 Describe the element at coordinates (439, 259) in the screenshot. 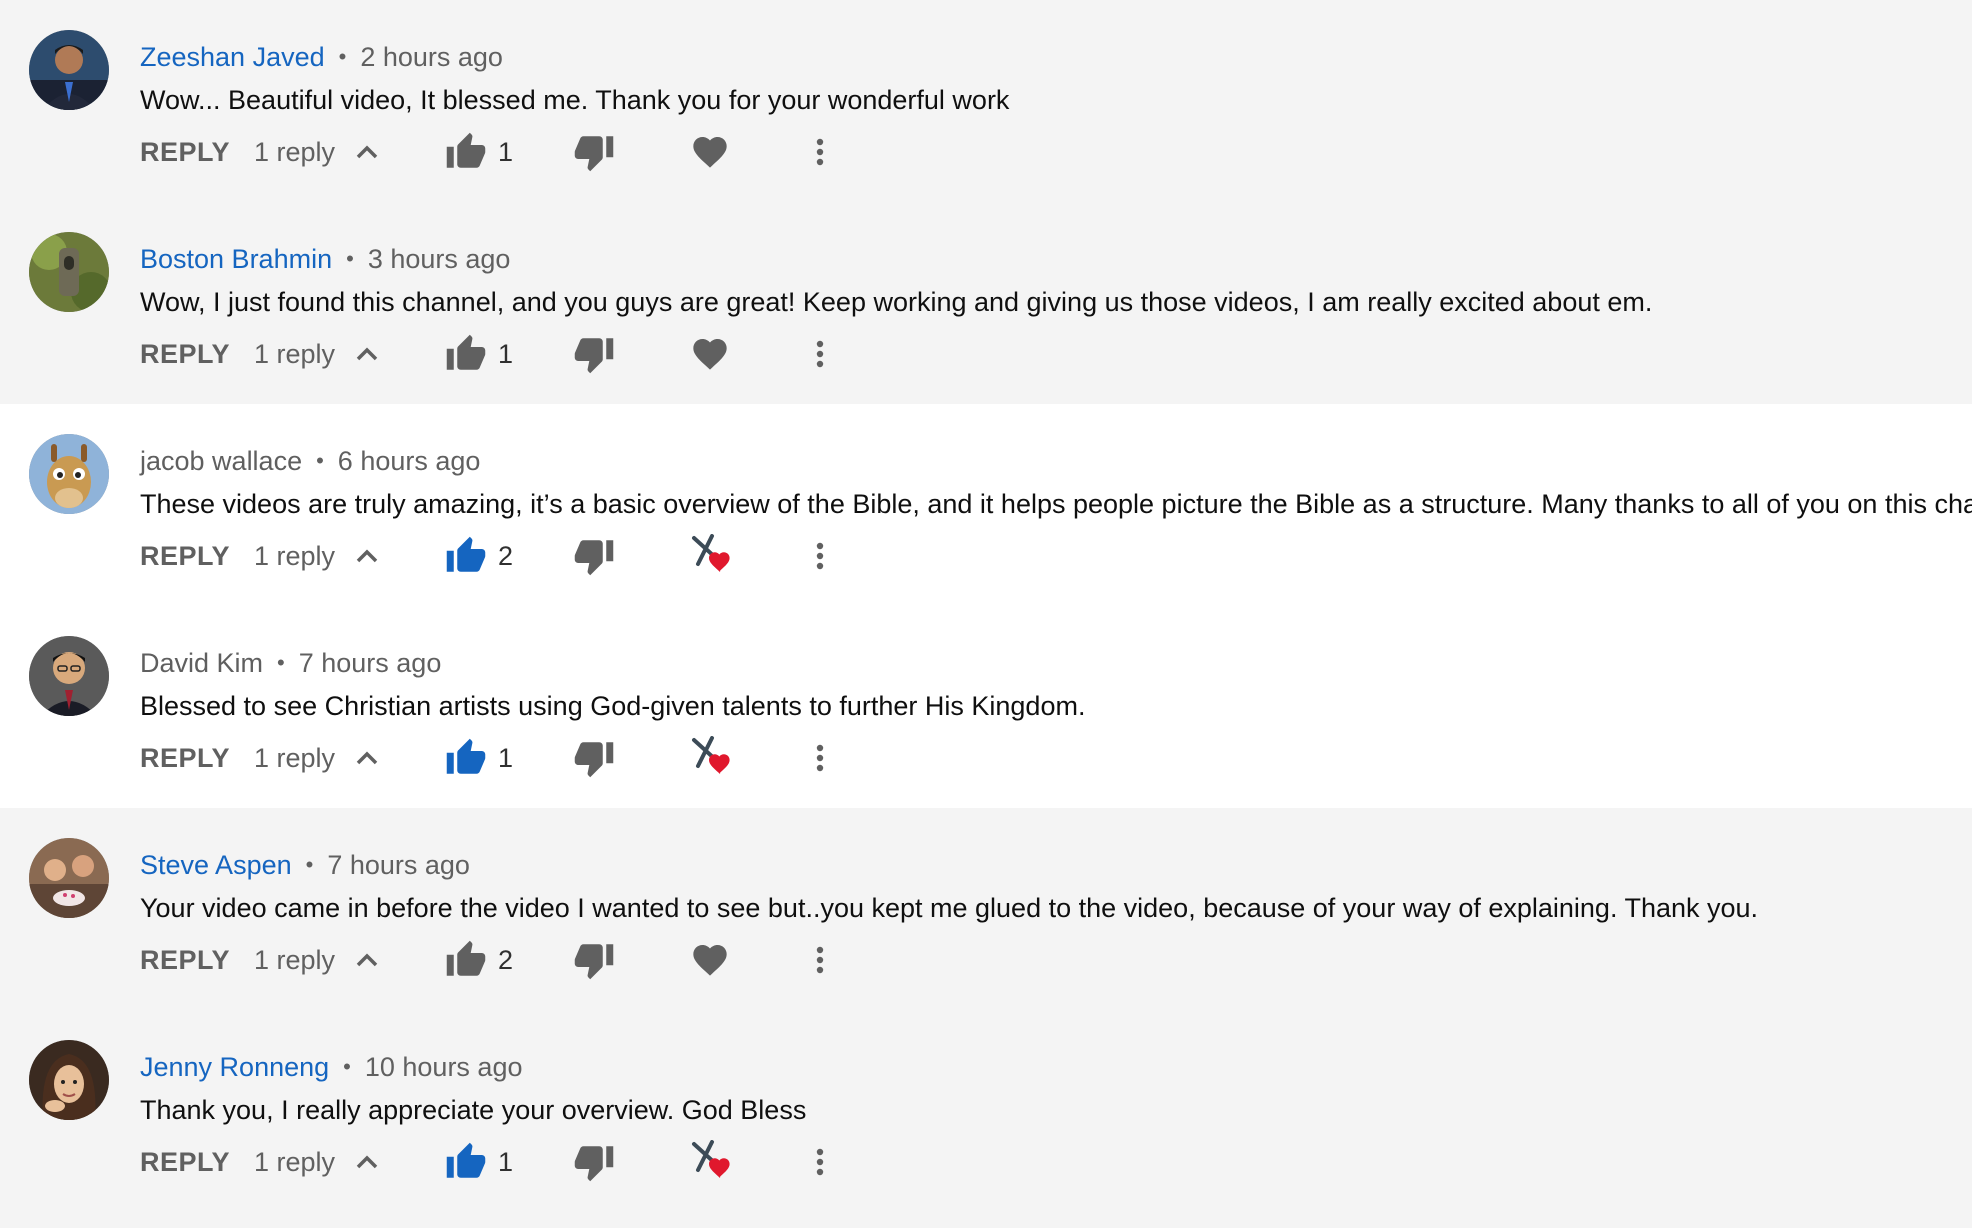

I see `comment-timestamp: 3 hours ago` at that location.